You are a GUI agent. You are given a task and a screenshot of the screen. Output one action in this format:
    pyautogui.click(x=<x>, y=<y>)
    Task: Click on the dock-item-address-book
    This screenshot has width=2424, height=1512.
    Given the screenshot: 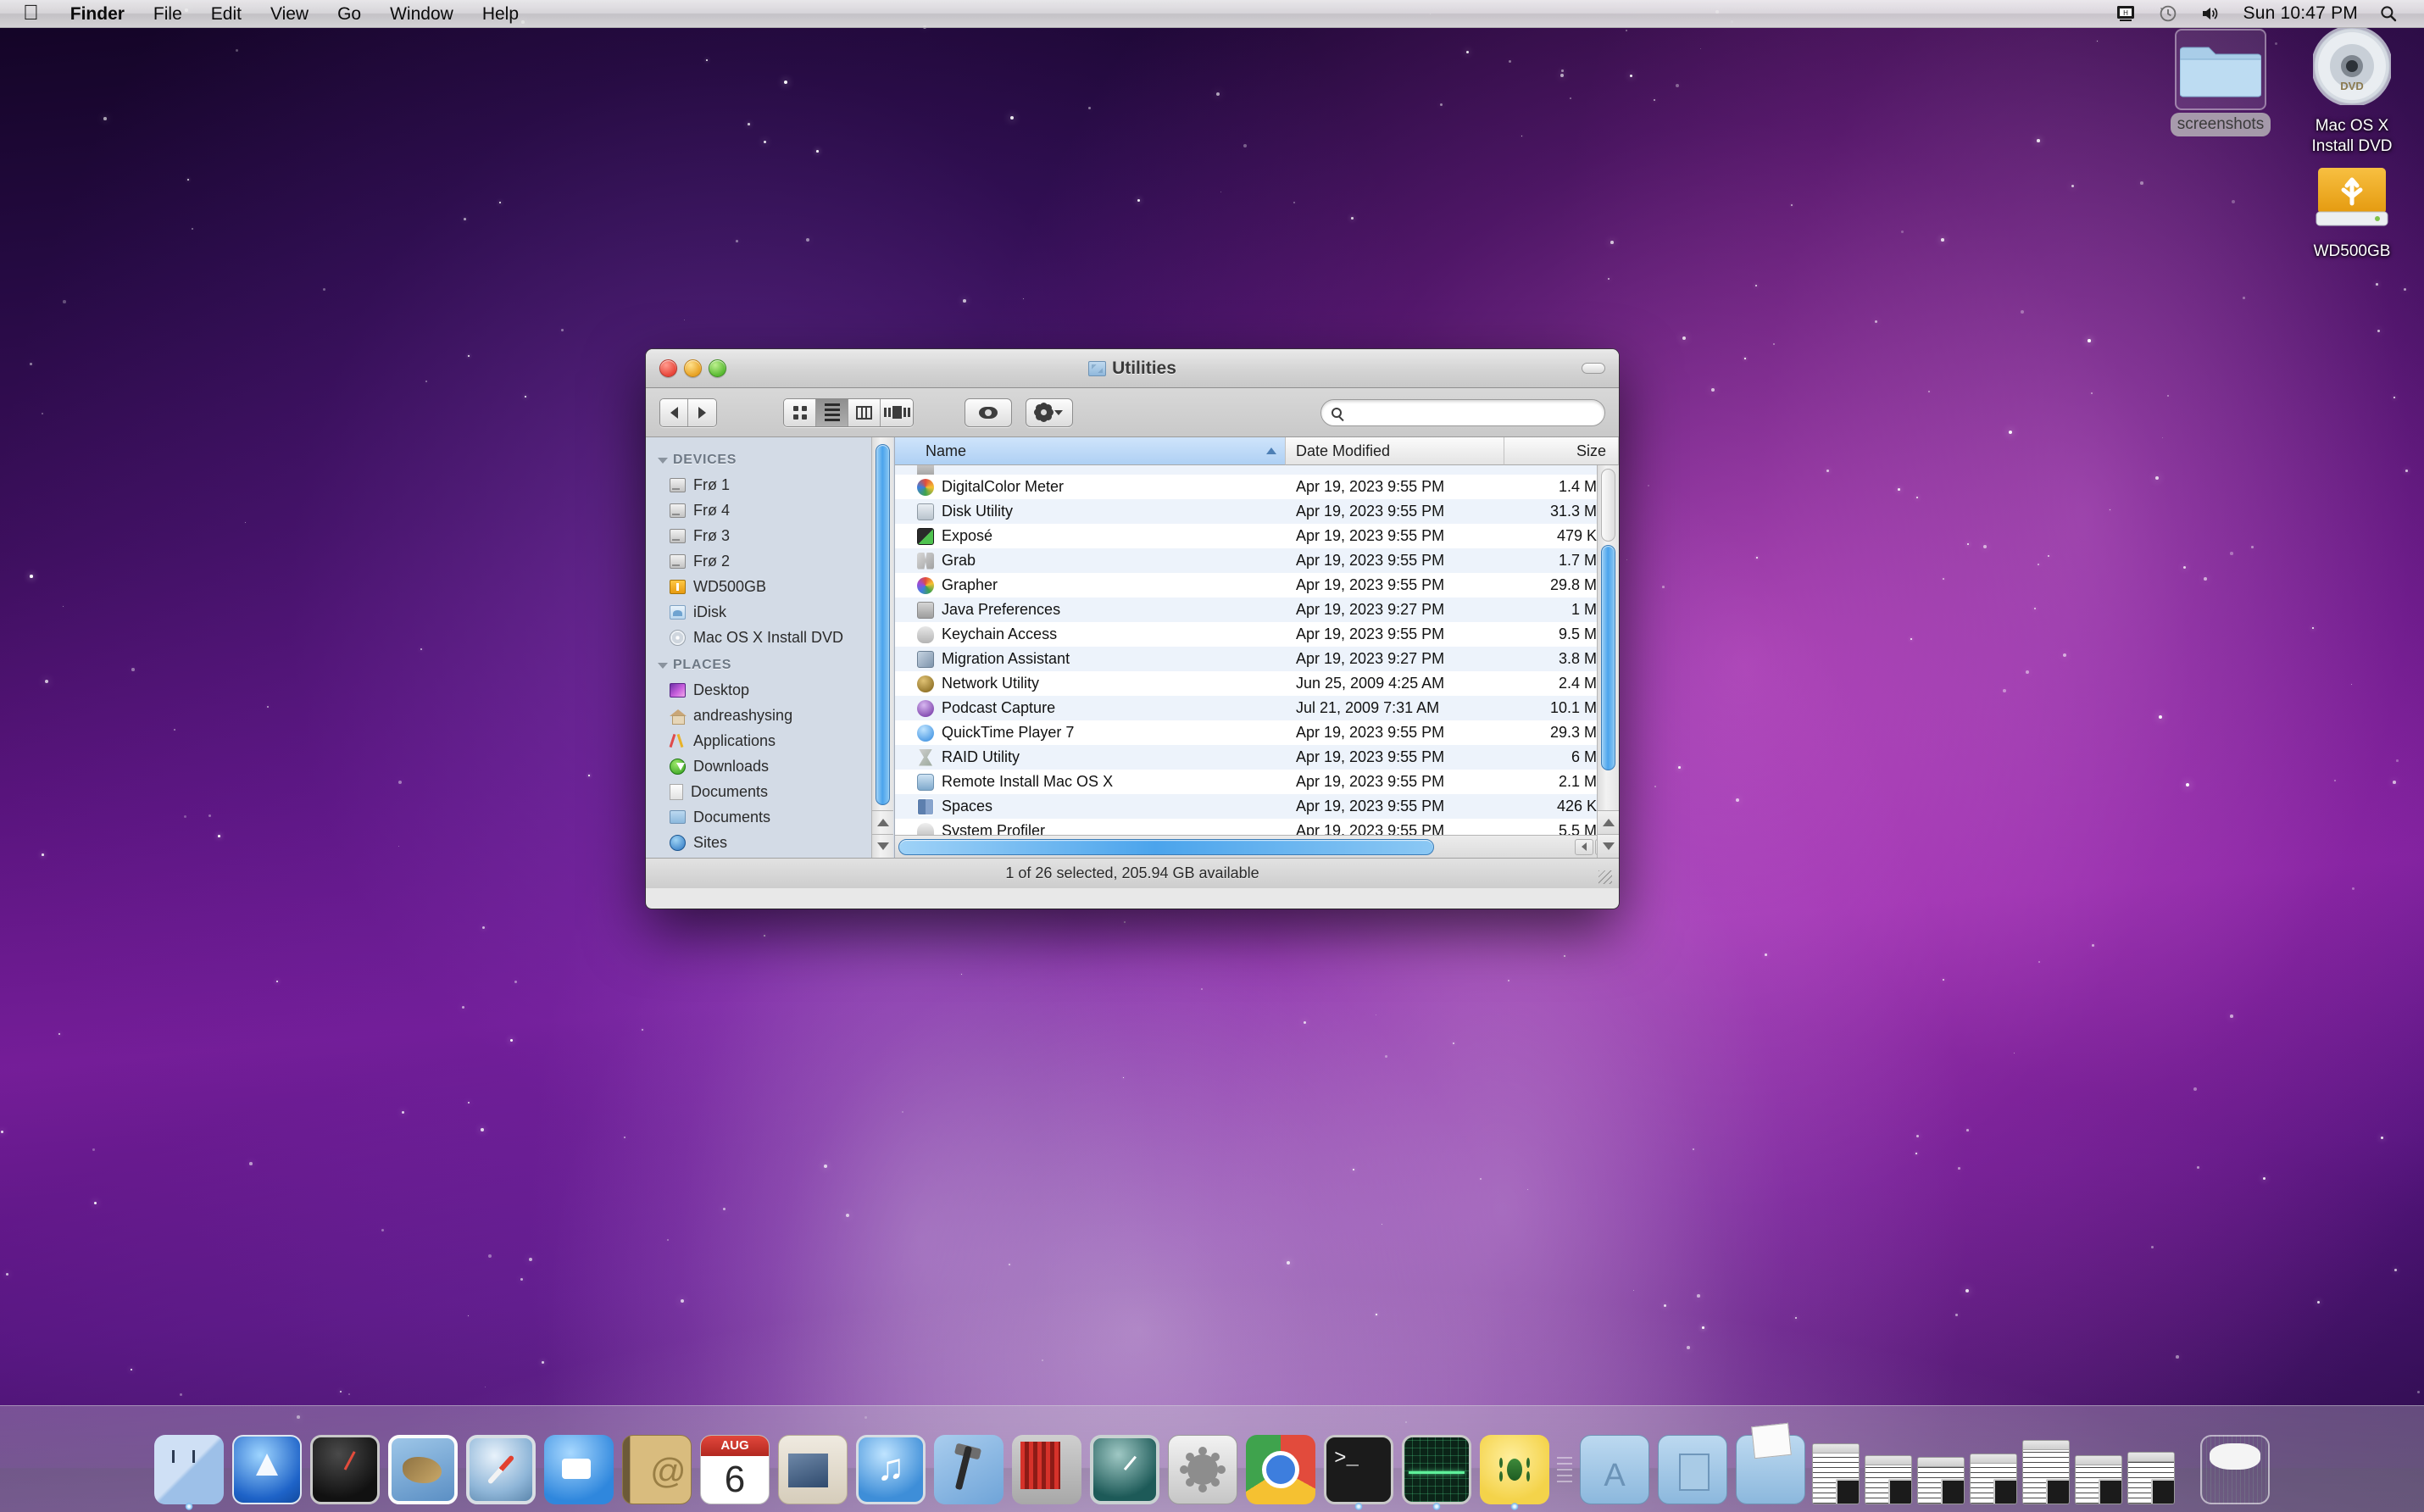 What is the action you would take?
    pyautogui.click(x=657, y=1465)
    